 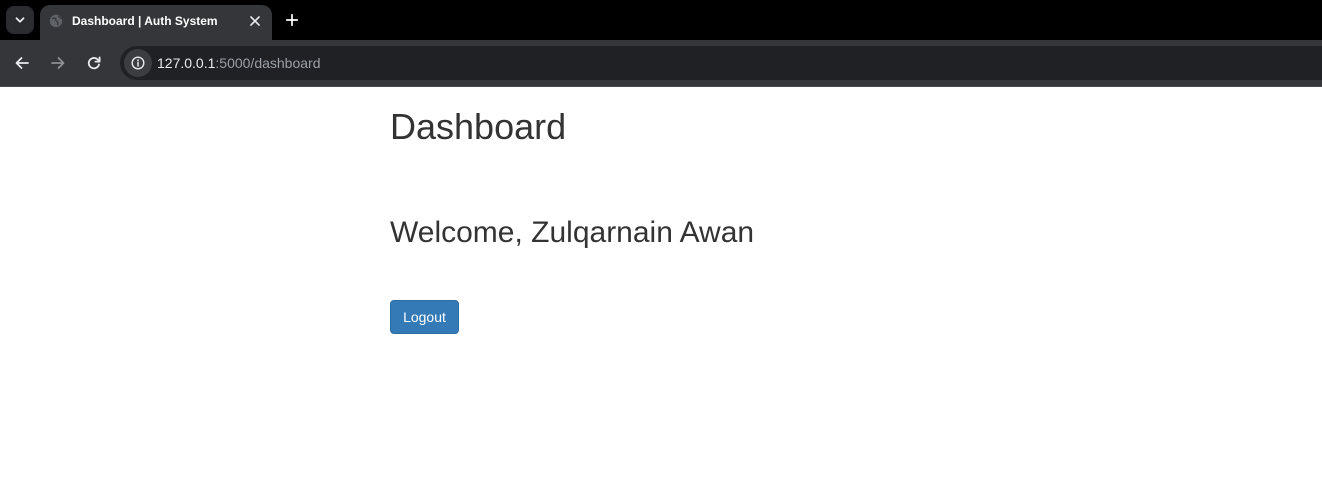 What do you see at coordinates (145, 21) in the screenshot?
I see `tab-title: Dashboard | Auth System` at bounding box center [145, 21].